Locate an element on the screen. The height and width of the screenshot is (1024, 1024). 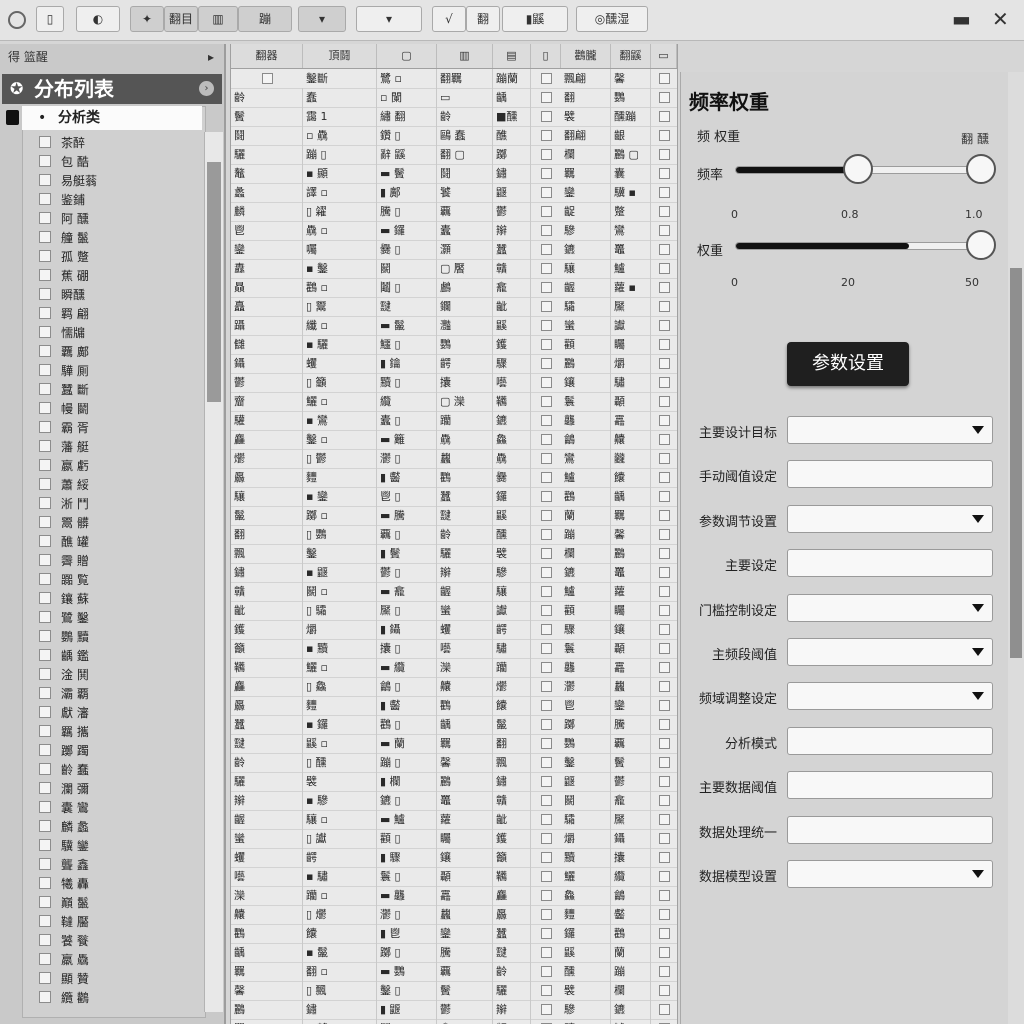
slider2-track is located at coordinates (863, 246).